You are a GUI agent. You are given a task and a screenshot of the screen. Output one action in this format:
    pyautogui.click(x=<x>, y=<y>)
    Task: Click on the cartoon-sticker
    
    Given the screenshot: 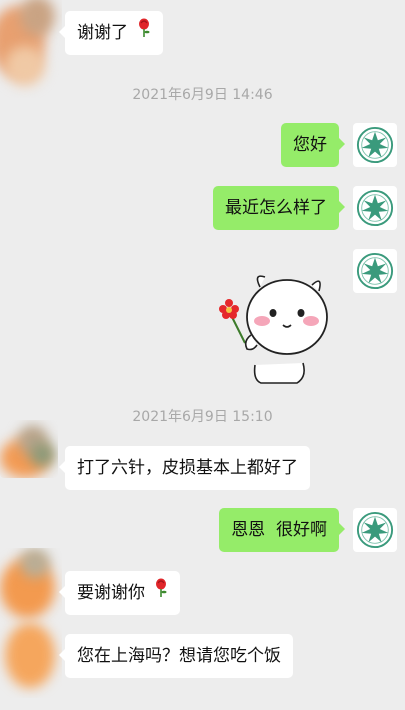 What is the action you would take?
    pyautogui.click(x=272, y=325)
    